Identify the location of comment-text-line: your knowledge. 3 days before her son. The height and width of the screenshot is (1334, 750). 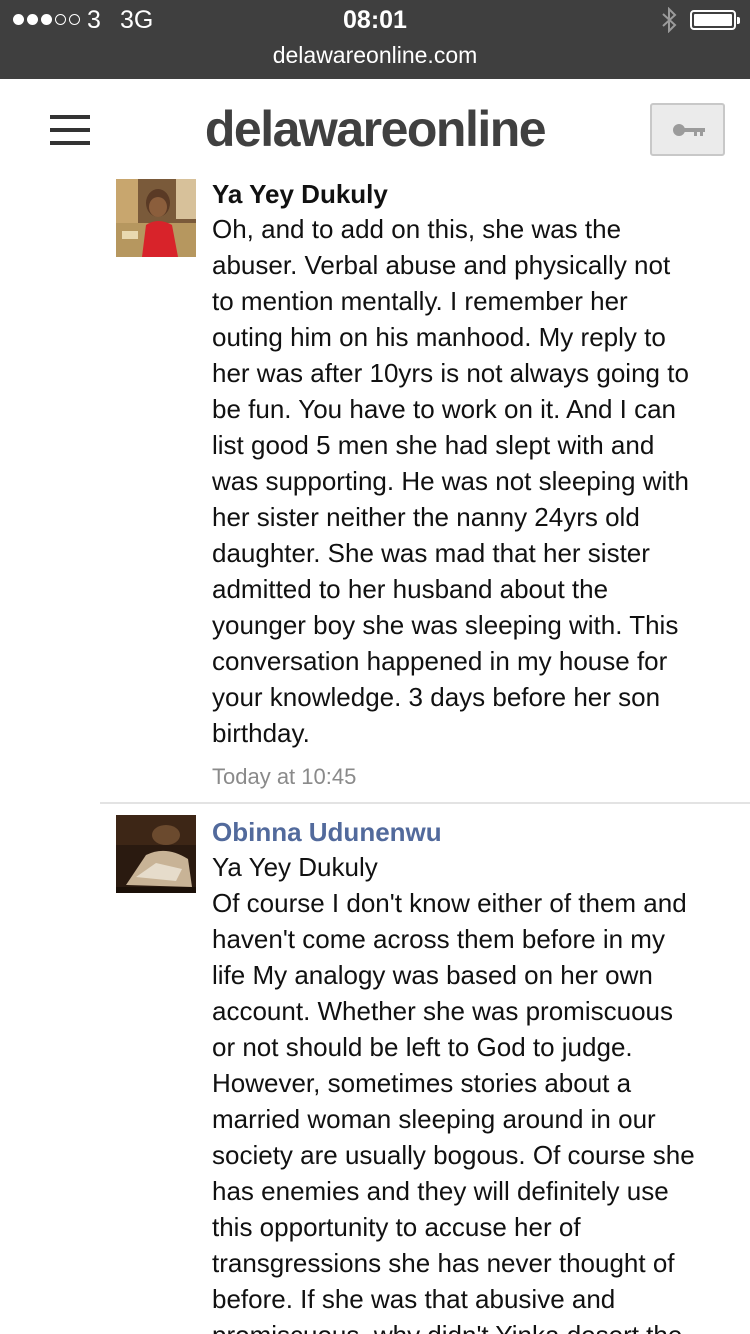
(436, 697).